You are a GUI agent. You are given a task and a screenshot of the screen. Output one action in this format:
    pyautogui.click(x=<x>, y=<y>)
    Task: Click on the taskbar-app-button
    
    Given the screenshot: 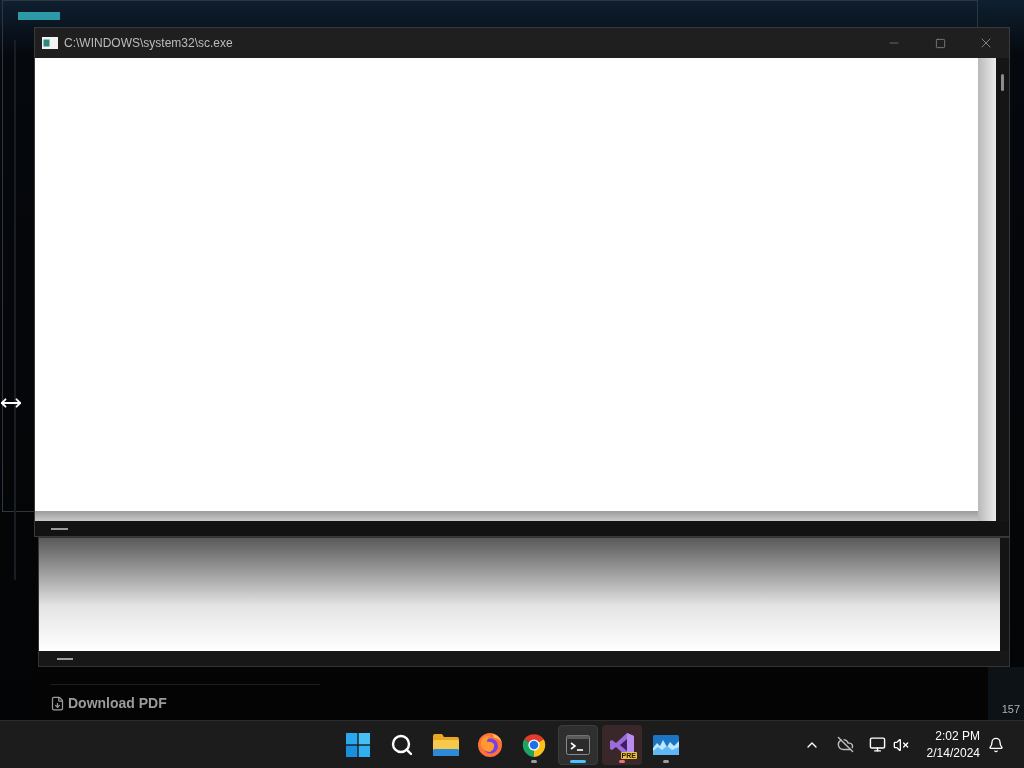 What is the action you would take?
    pyautogui.click(x=578, y=744)
    